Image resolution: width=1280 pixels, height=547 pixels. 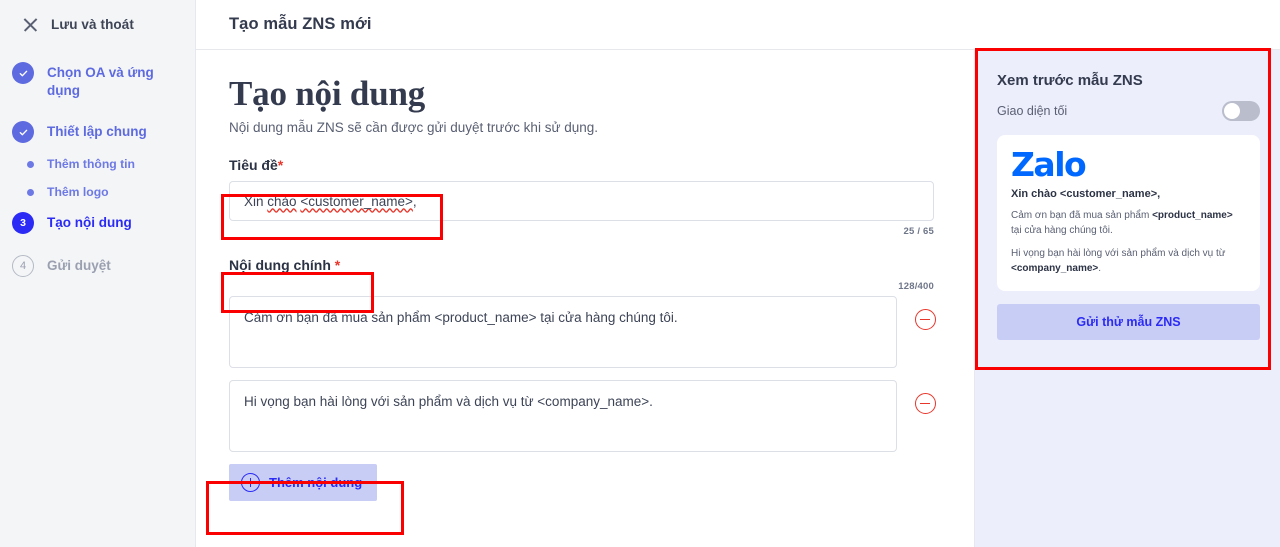 What do you see at coordinates (30, 24) in the screenshot?
I see `close-icon` at bounding box center [30, 24].